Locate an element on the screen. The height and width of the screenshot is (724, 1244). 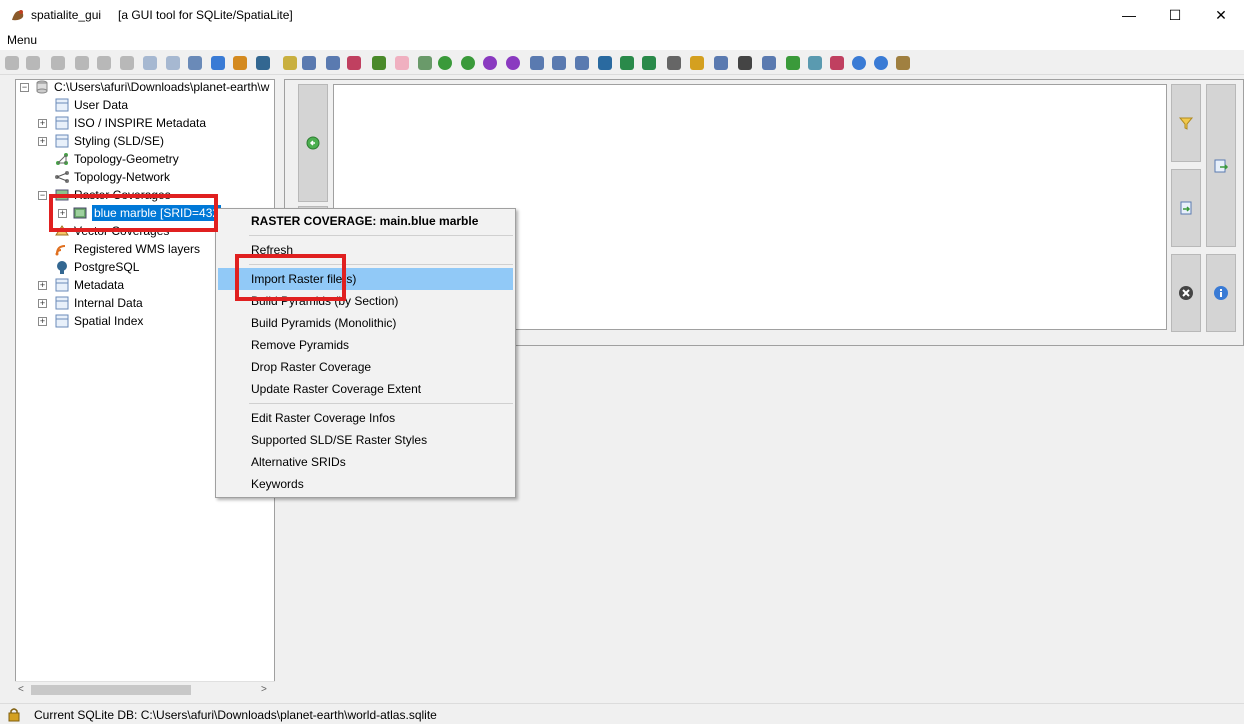
tree-horizontal-scrollbar: < > is located at coordinates (145, 689).